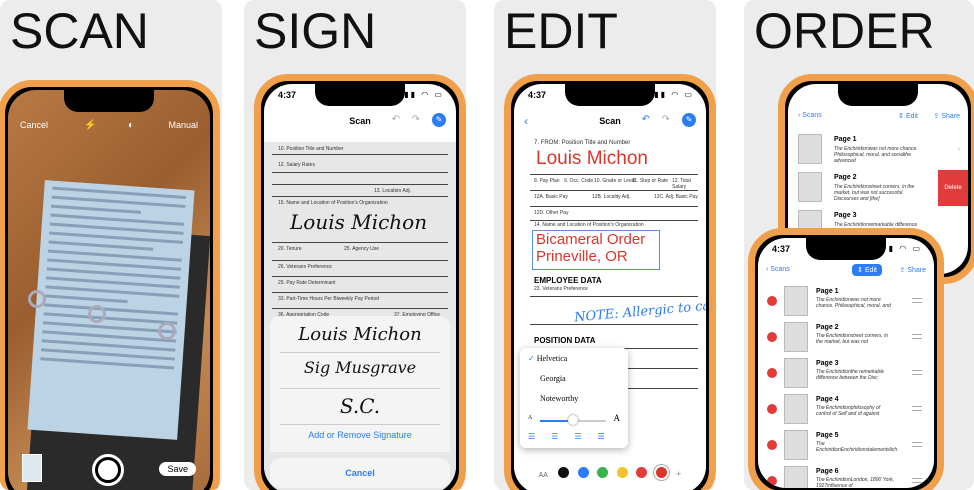 The height and width of the screenshot is (490, 974). I want to click on font-option: Noteworthy, so click(559, 398).